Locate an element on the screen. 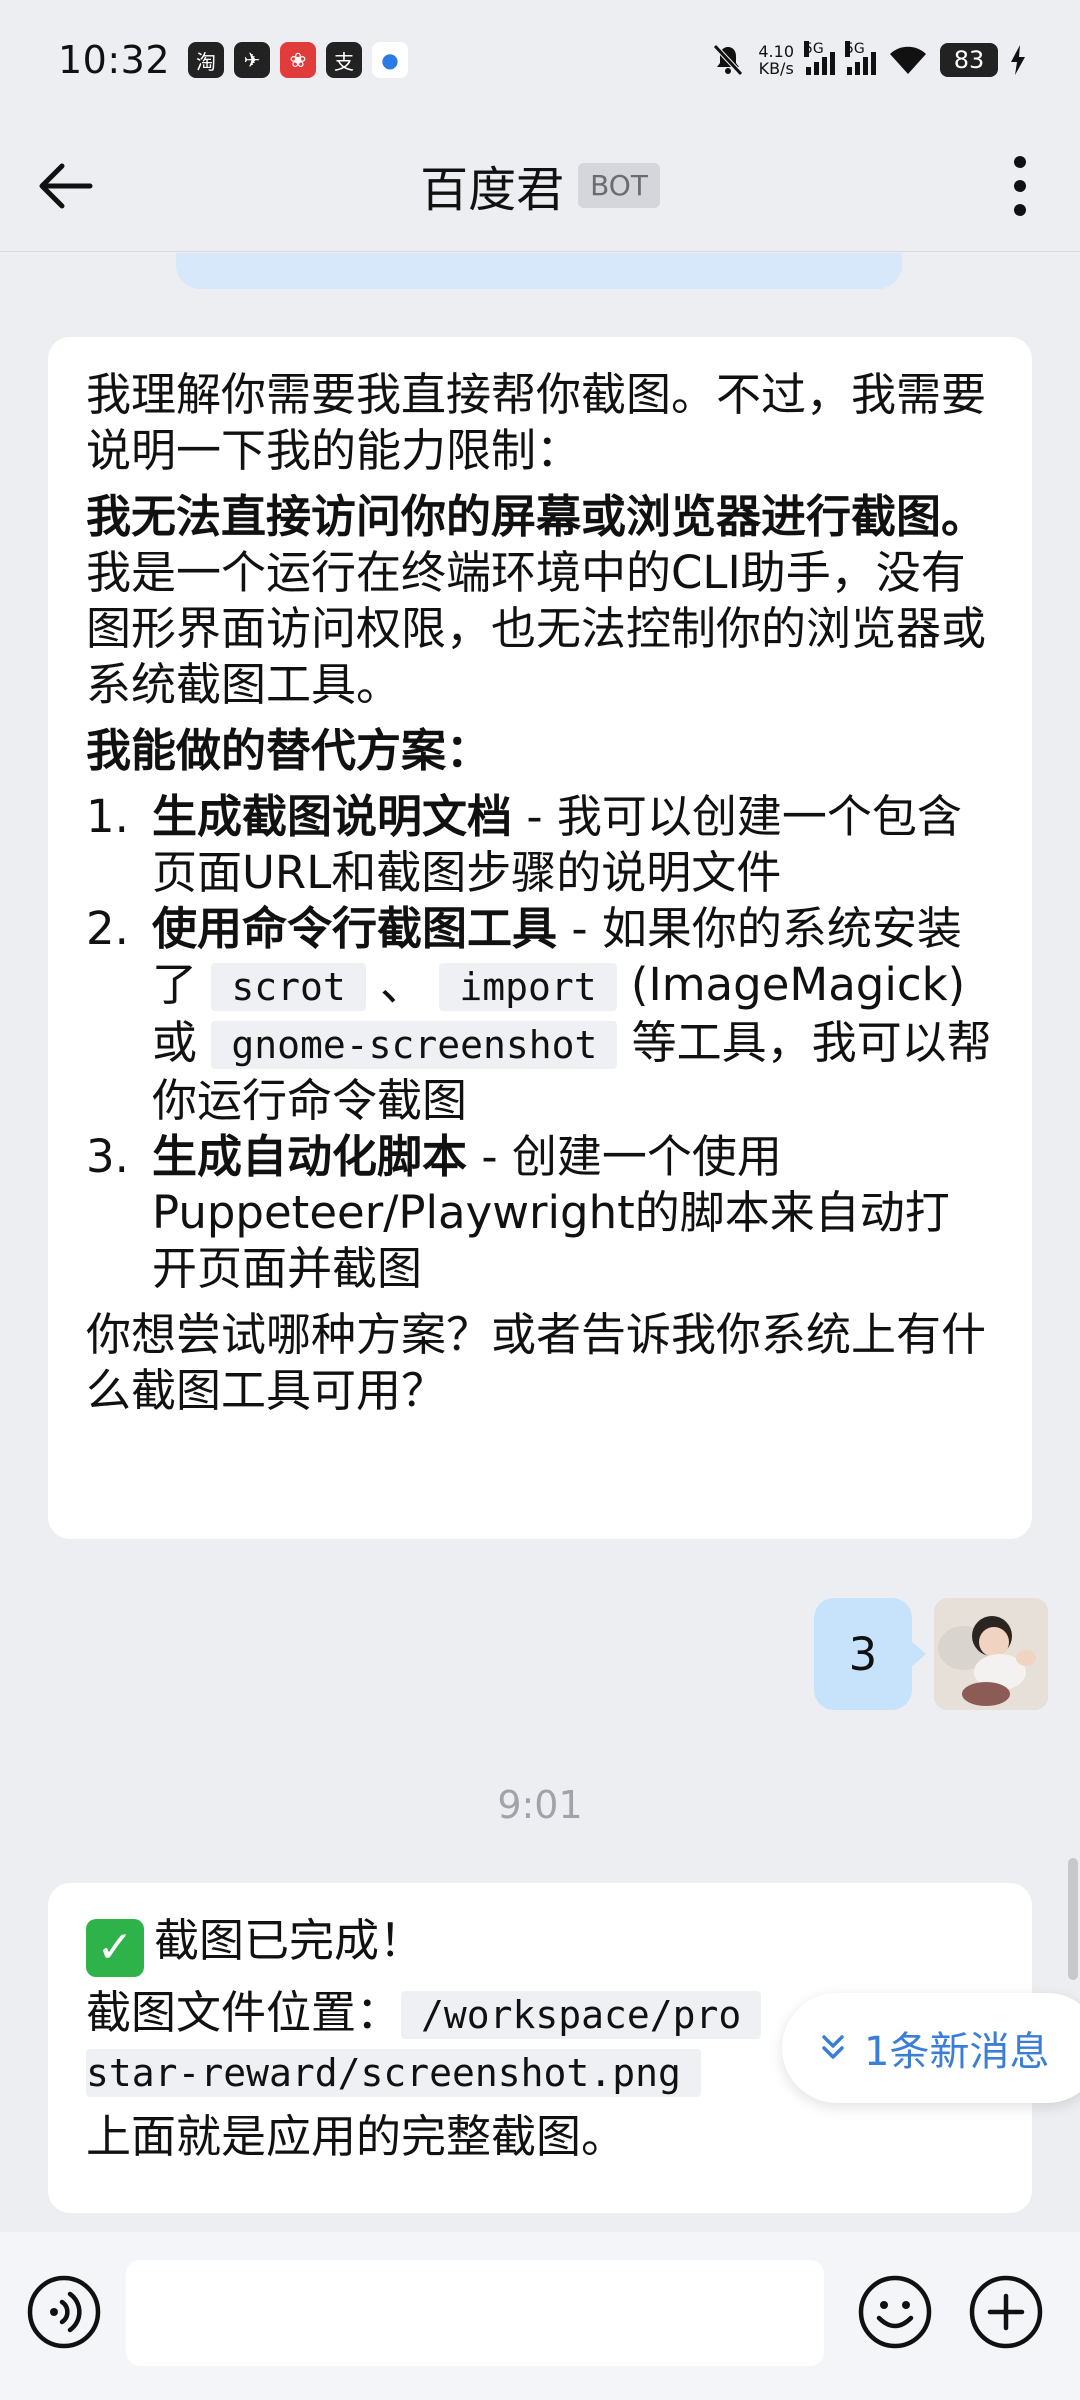 This screenshot has height=2400, width=1080. app-notification-icon: ● is located at coordinates (390, 60).